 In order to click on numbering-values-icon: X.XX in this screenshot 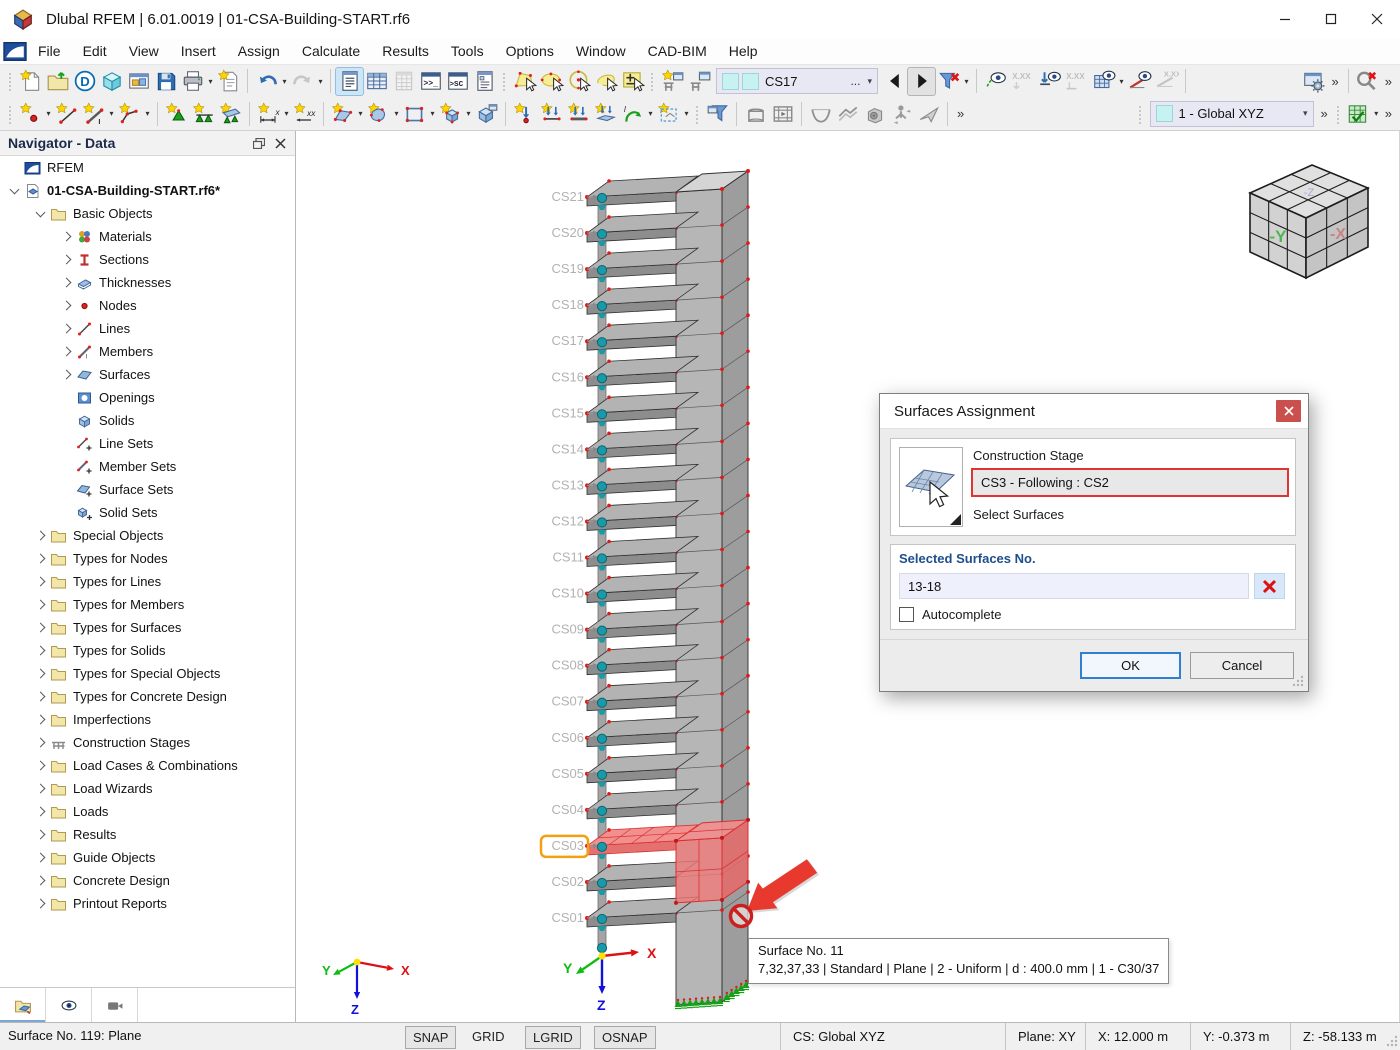, I will do `click(1022, 81)`.